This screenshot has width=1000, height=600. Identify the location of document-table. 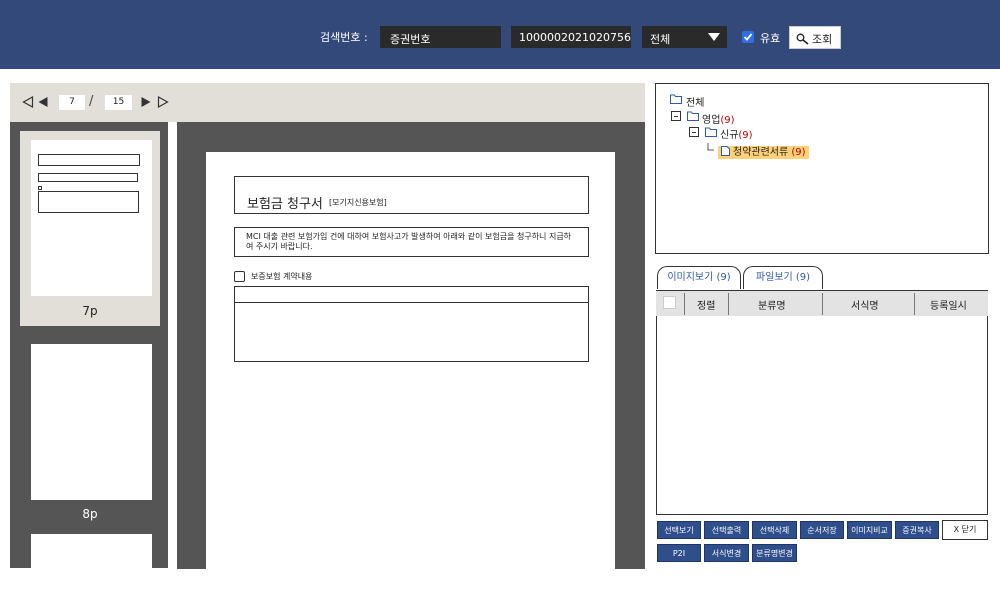
(411, 324).